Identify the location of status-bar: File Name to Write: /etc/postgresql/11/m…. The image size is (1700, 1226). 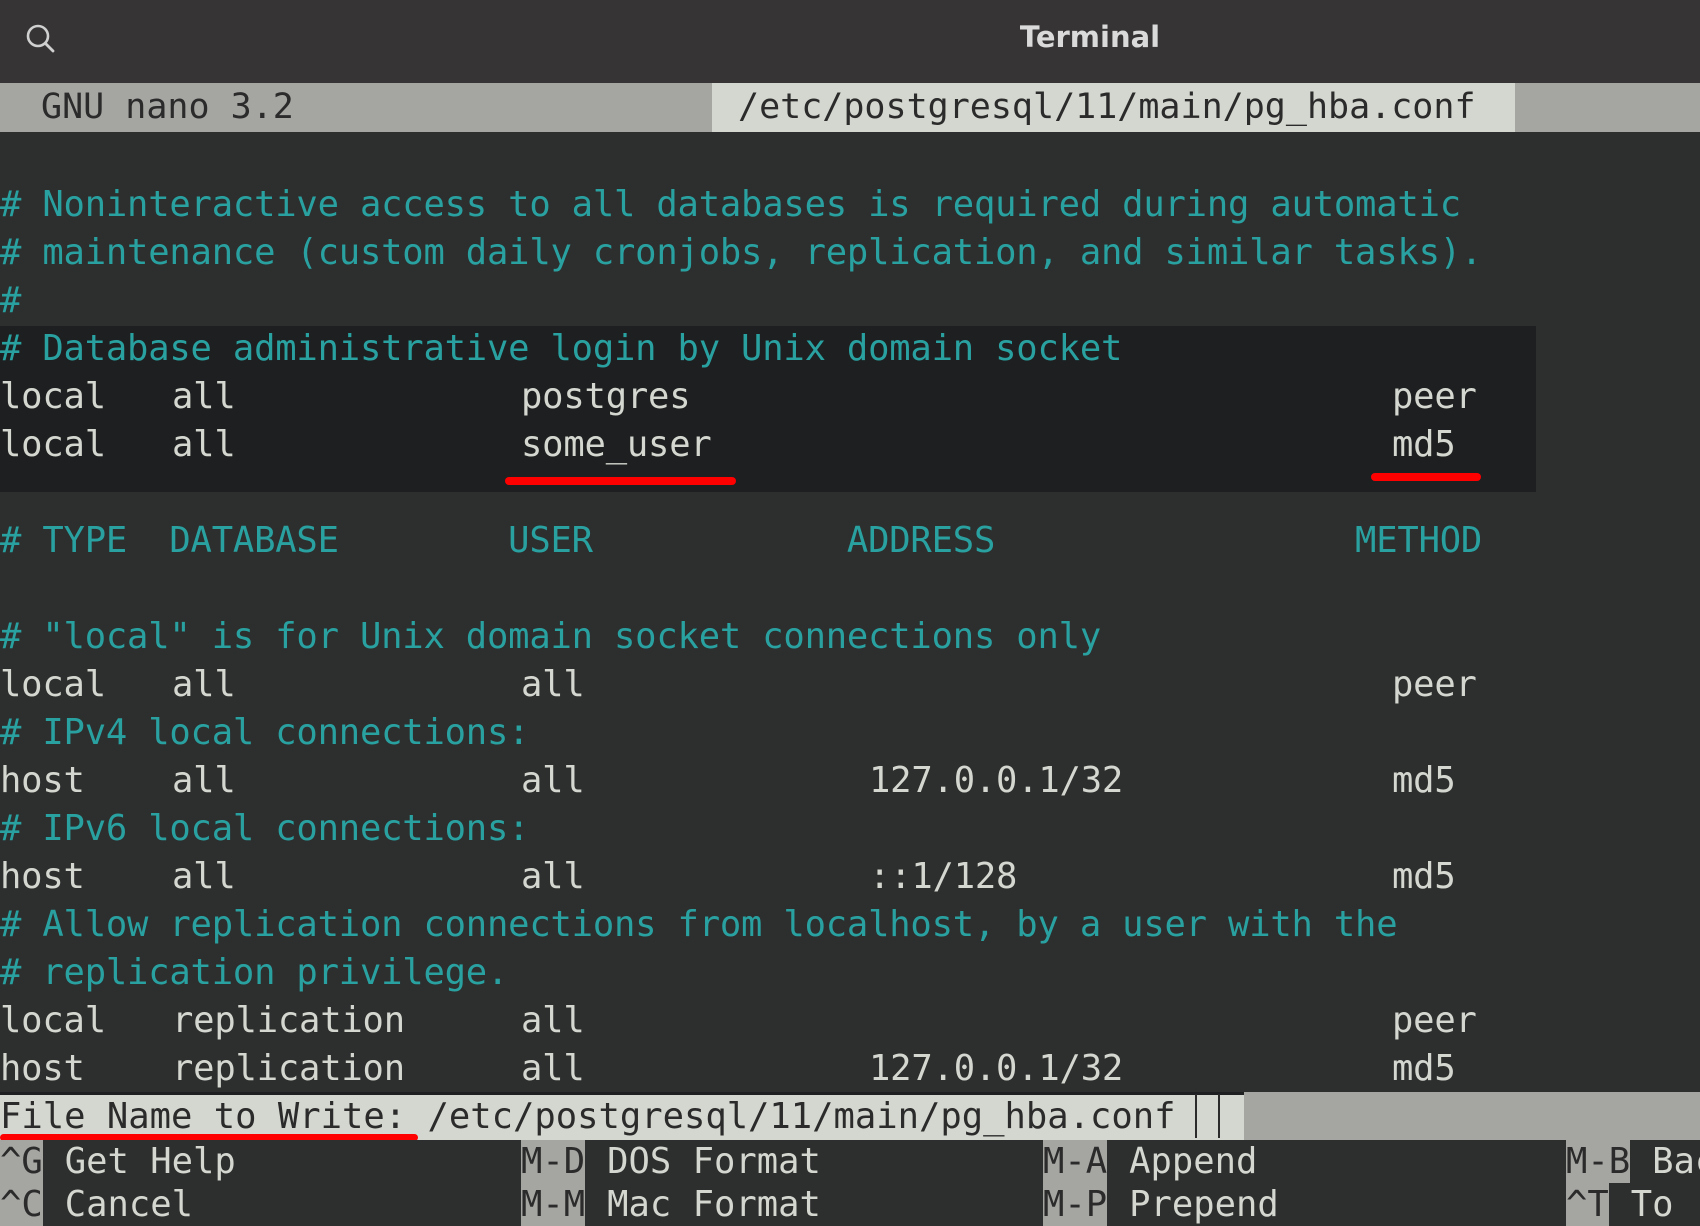
(850, 1116).